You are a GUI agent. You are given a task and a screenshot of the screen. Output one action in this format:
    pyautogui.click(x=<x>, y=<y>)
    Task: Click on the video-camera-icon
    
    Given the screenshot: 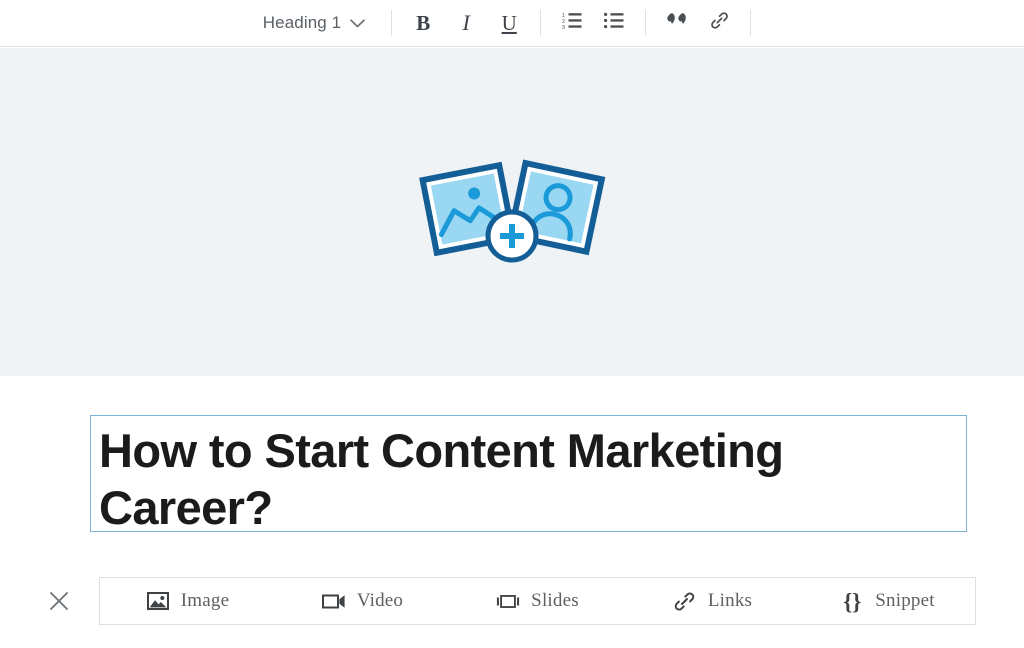 What is the action you would take?
    pyautogui.click(x=333, y=601)
    